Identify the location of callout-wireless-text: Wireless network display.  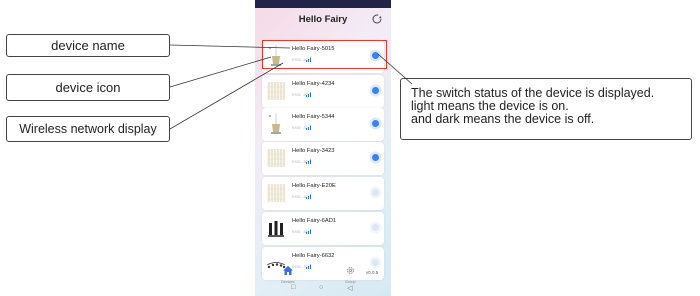
(88, 129).